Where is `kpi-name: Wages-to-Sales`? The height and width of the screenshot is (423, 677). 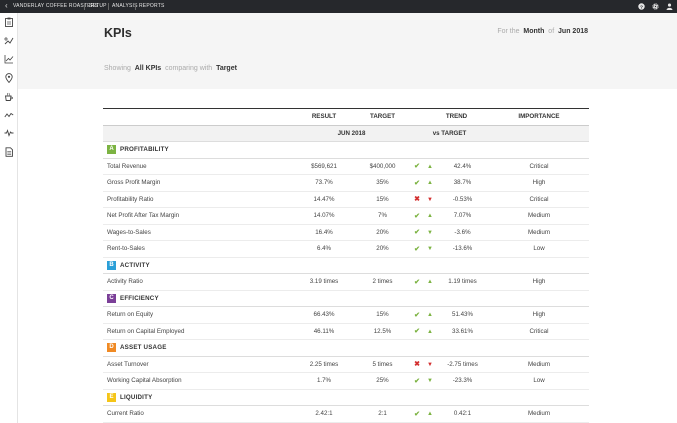
kpi-name: Wages-to-Sales is located at coordinates (198, 232).